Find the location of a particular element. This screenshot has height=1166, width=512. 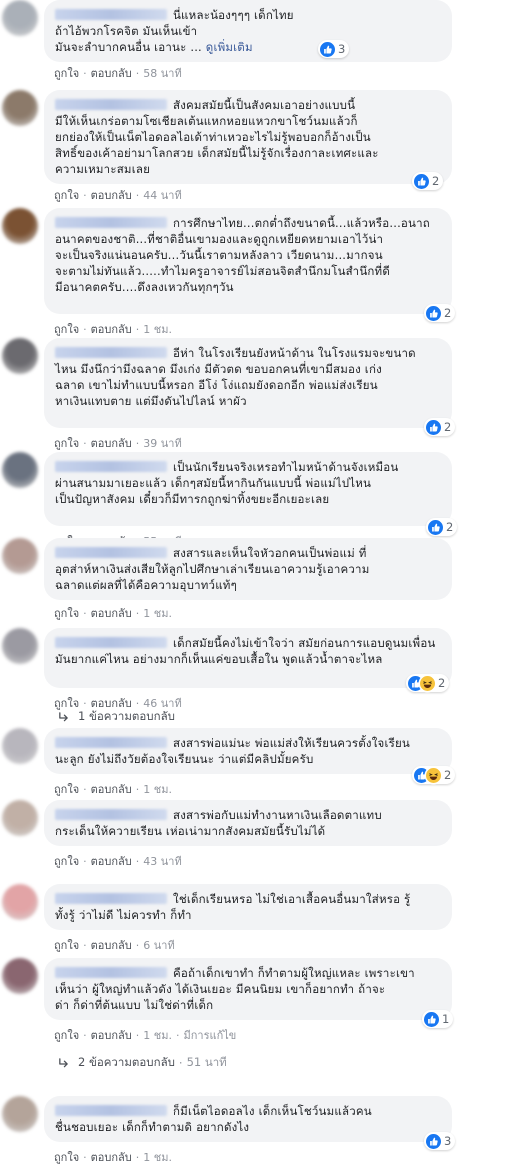

reaction-count: 1 is located at coordinates (446, 1019).